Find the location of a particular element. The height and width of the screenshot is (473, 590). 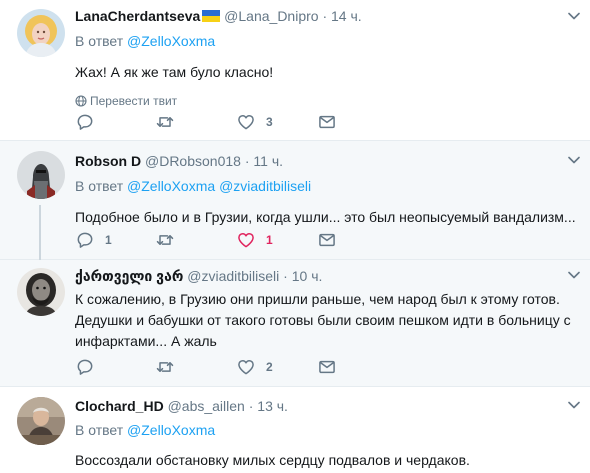

thread-connector is located at coordinates (40, 232).